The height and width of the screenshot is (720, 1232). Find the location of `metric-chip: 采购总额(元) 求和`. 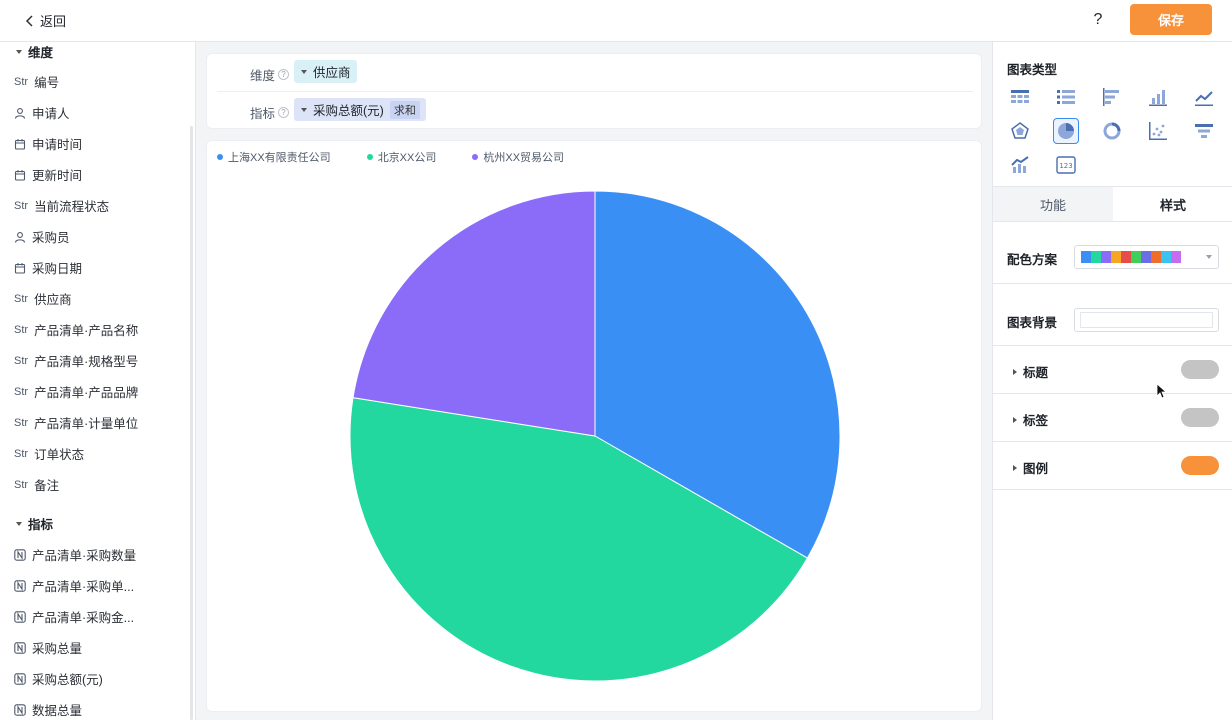

metric-chip: 采购总额(元) 求和 is located at coordinates (360, 109).